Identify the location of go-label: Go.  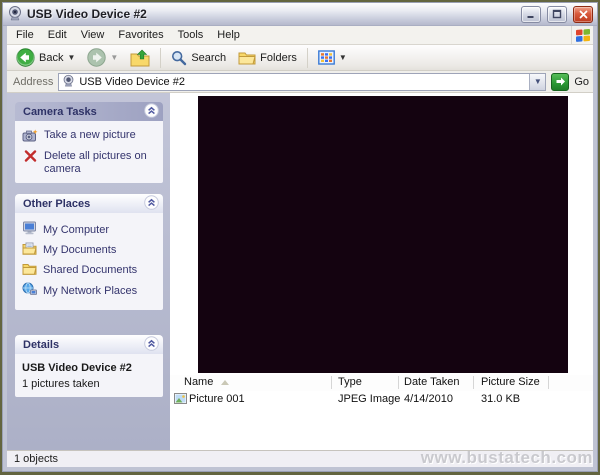
(581, 81).